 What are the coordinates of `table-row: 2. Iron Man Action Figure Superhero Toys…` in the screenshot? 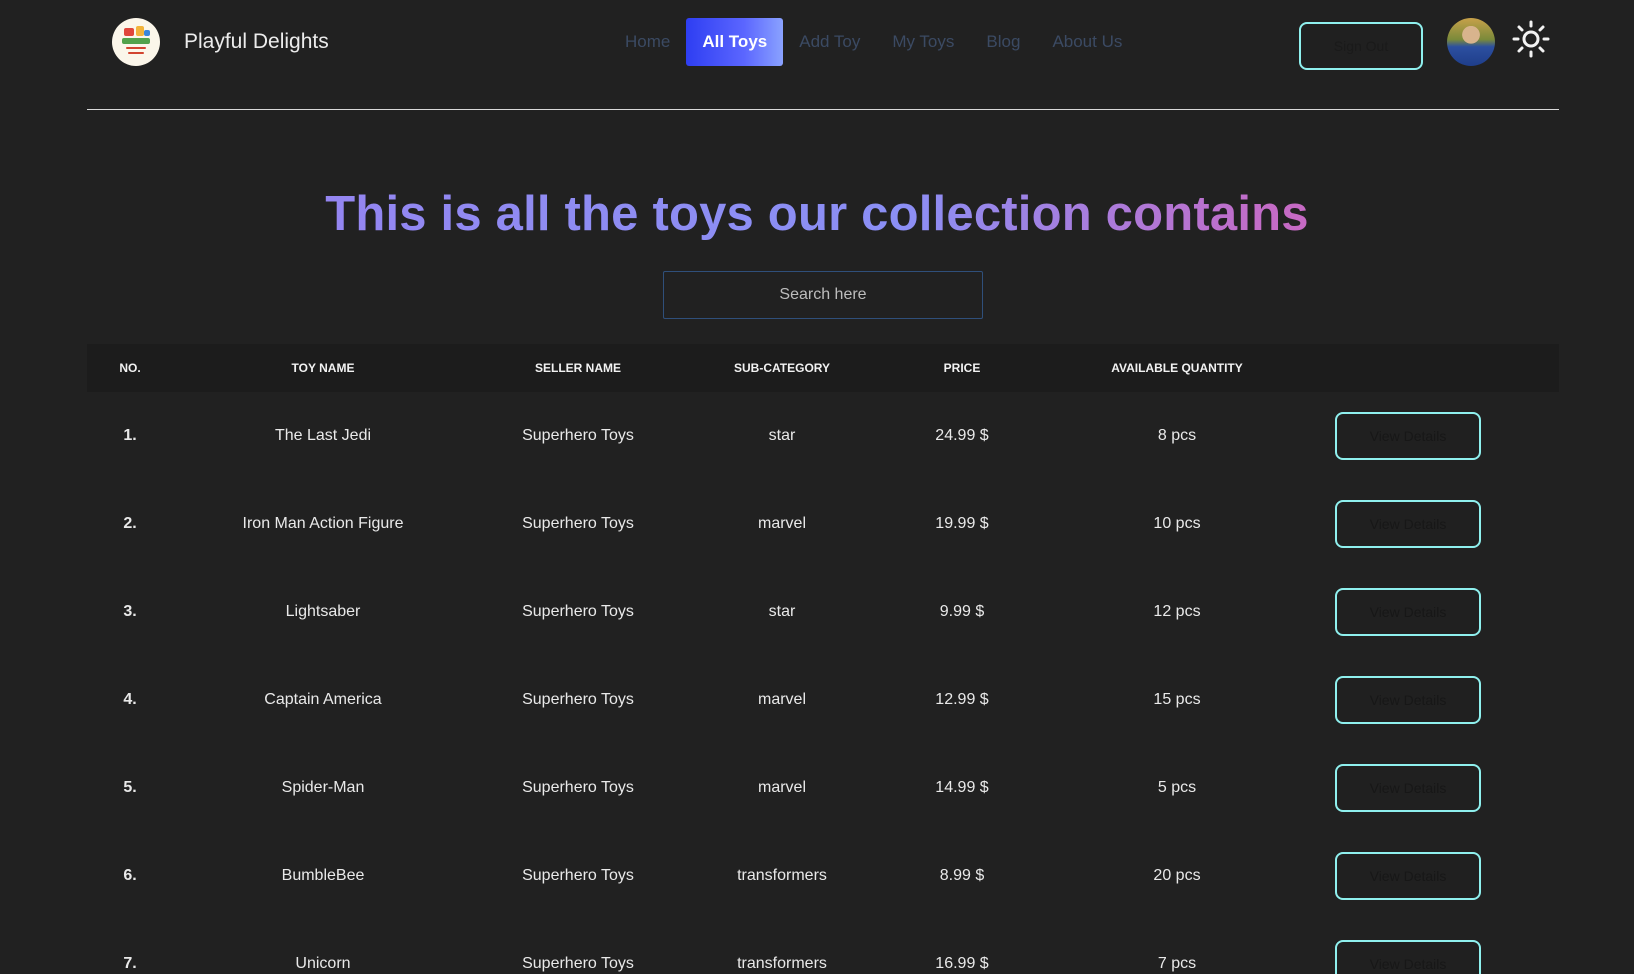 It's located at (823, 524).